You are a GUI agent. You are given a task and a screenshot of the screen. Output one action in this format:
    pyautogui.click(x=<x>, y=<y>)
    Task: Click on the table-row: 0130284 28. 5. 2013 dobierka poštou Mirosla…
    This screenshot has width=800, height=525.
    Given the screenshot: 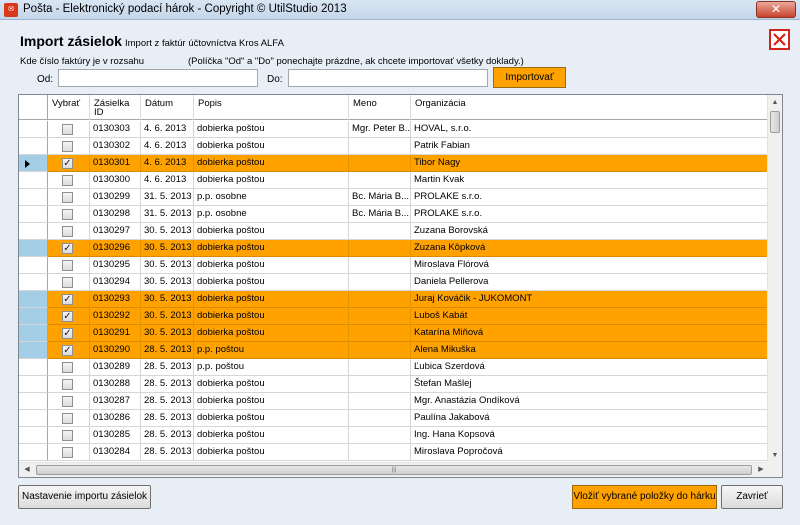 What is the action you would take?
    pyautogui.click(x=394, y=452)
    